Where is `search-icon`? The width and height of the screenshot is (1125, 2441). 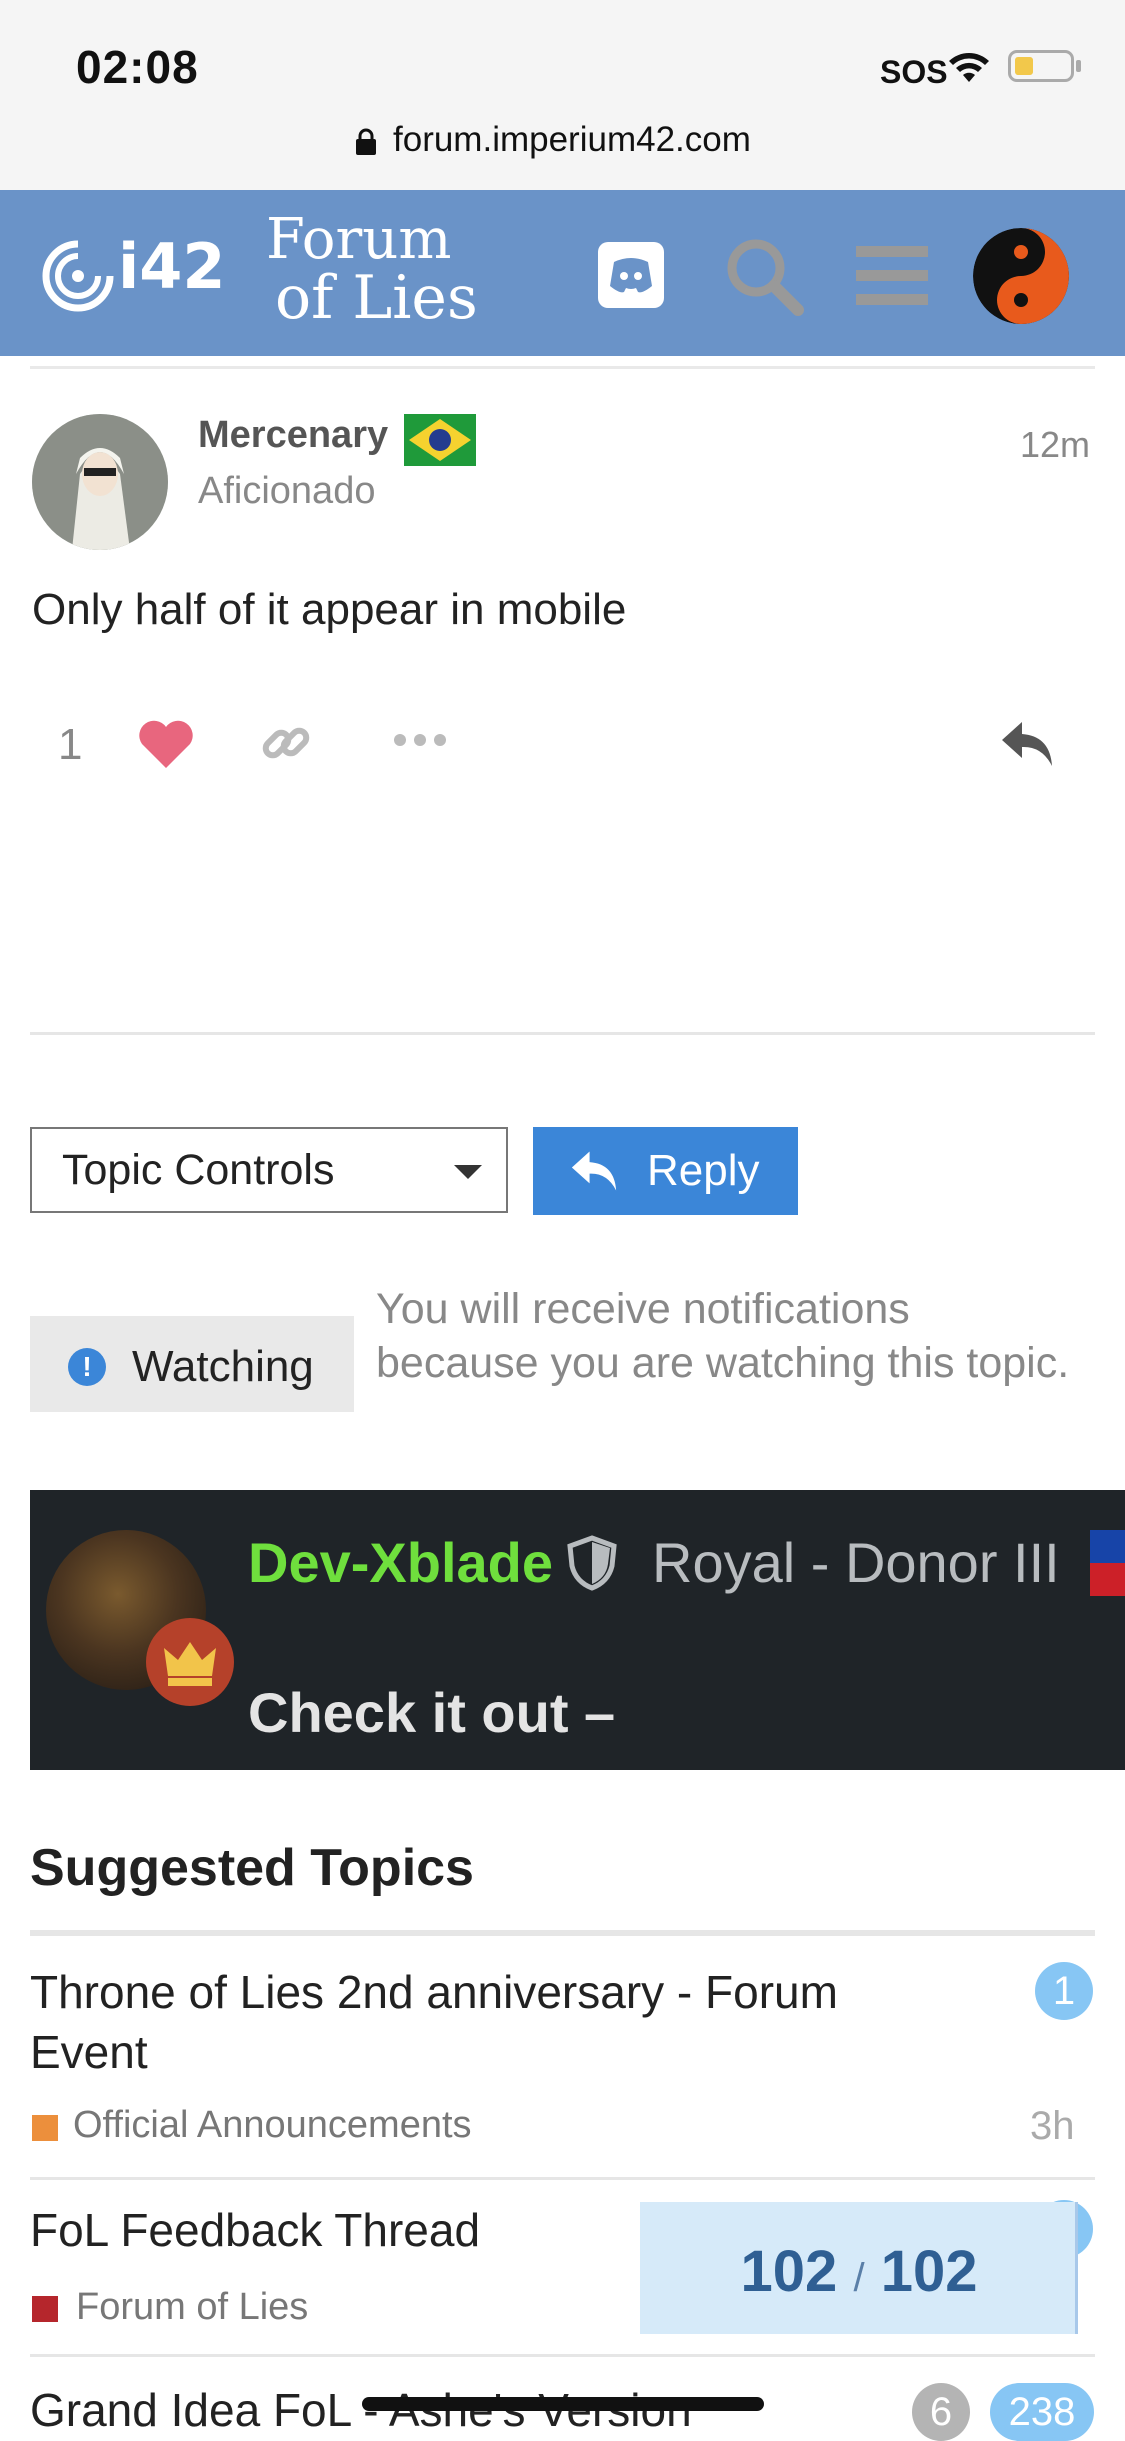 search-icon is located at coordinates (765, 277).